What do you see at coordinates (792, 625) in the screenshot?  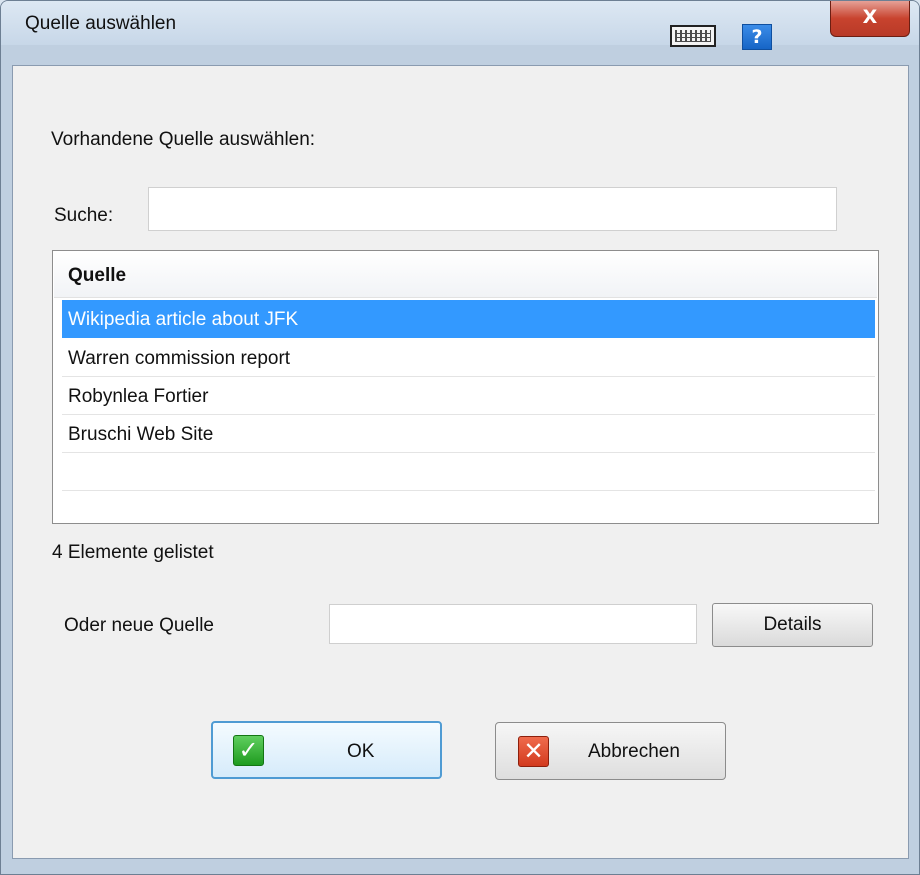 I see `details-button: Details` at bounding box center [792, 625].